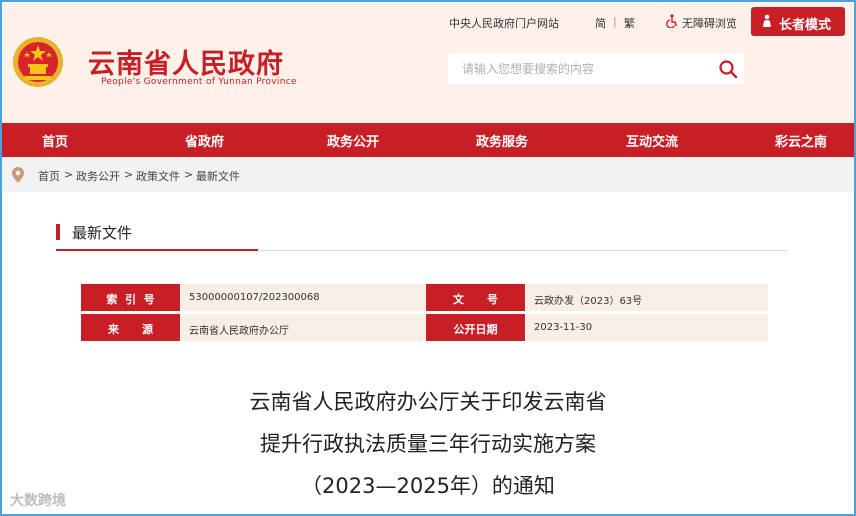 The width and height of the screenshot is (856, 516). Describe the element at coordinates (38, 62) in the screenshot. I see `national-emblem-icon` at that location.